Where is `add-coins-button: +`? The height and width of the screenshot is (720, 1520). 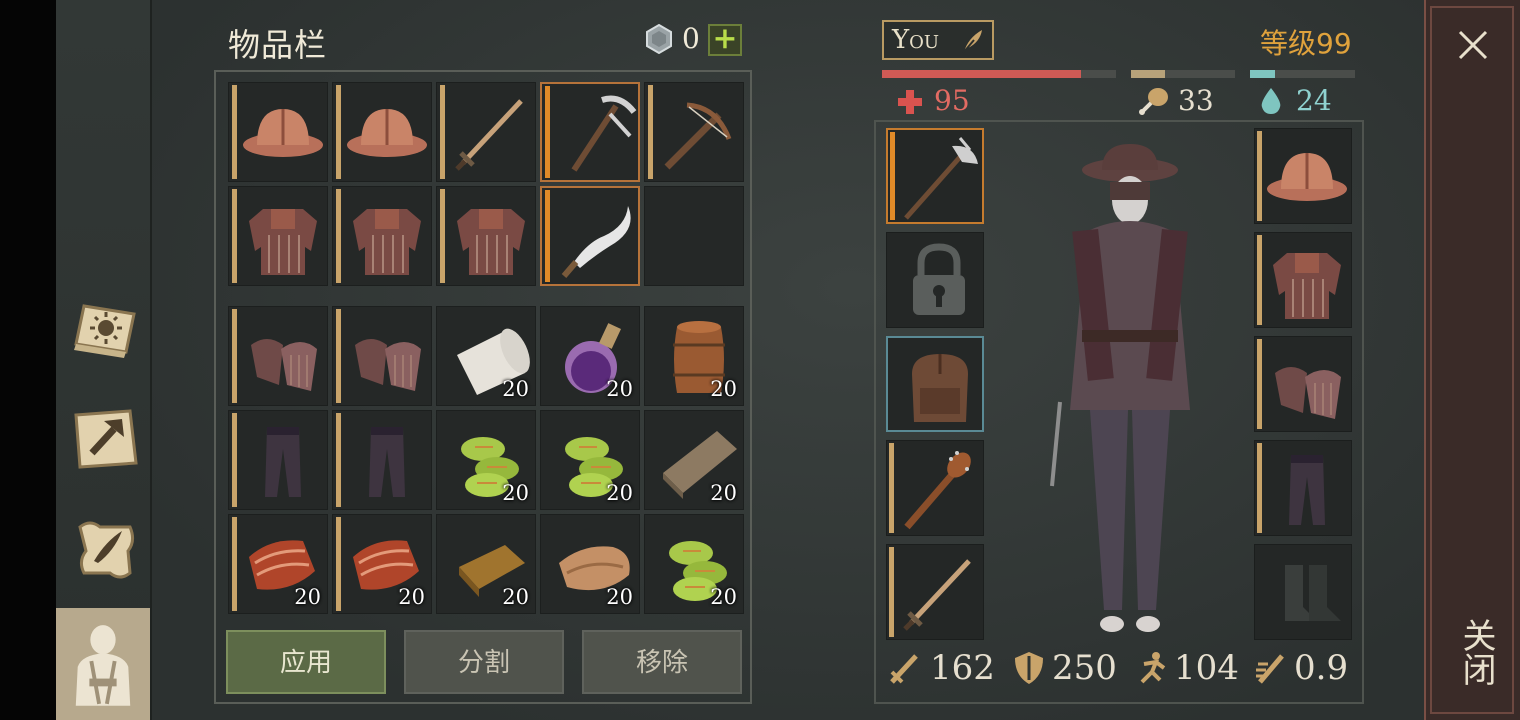 add-coins-button: + is located at coordinates (725, 40).